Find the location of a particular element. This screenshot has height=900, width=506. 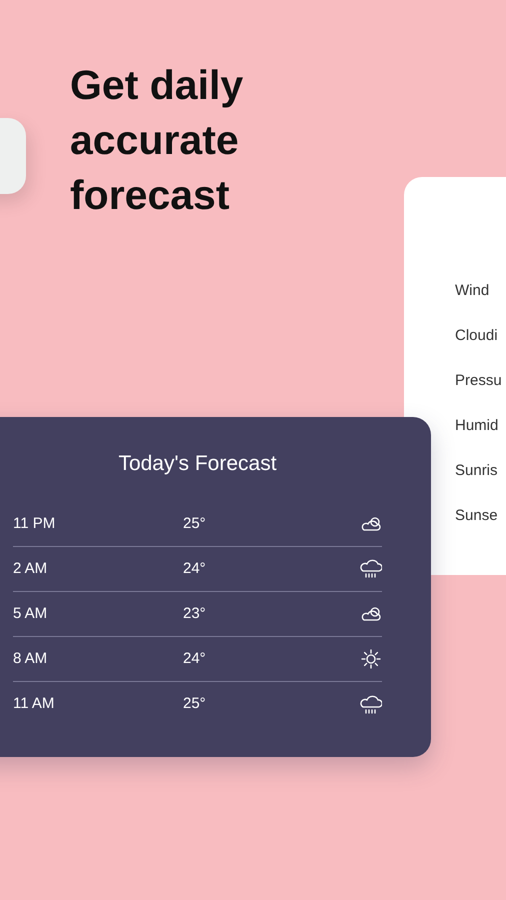

sun-icon is located at coordinates (371, 659).